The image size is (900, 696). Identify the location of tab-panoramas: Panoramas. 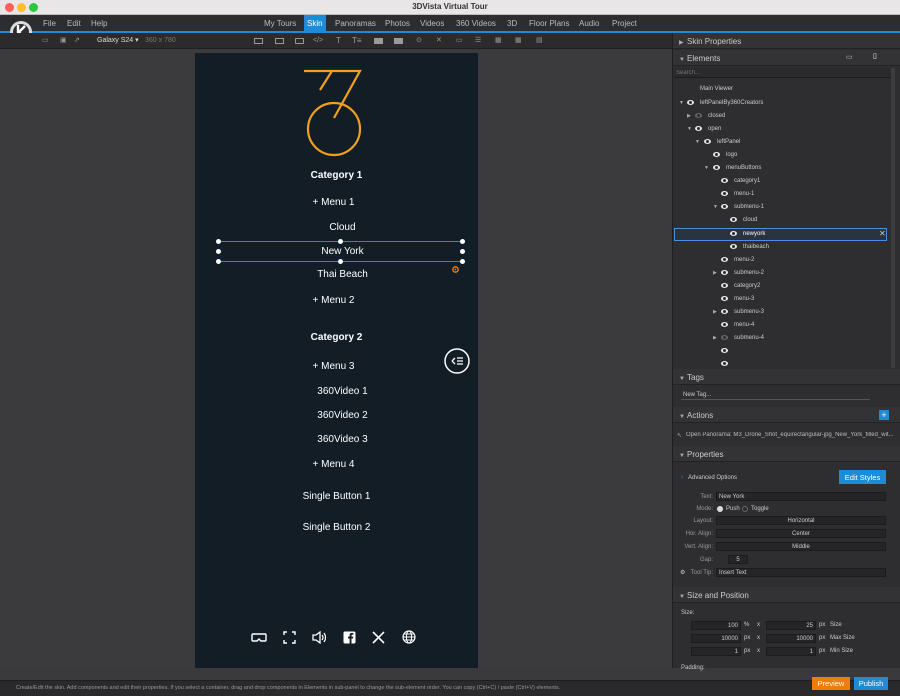
(355, 23).